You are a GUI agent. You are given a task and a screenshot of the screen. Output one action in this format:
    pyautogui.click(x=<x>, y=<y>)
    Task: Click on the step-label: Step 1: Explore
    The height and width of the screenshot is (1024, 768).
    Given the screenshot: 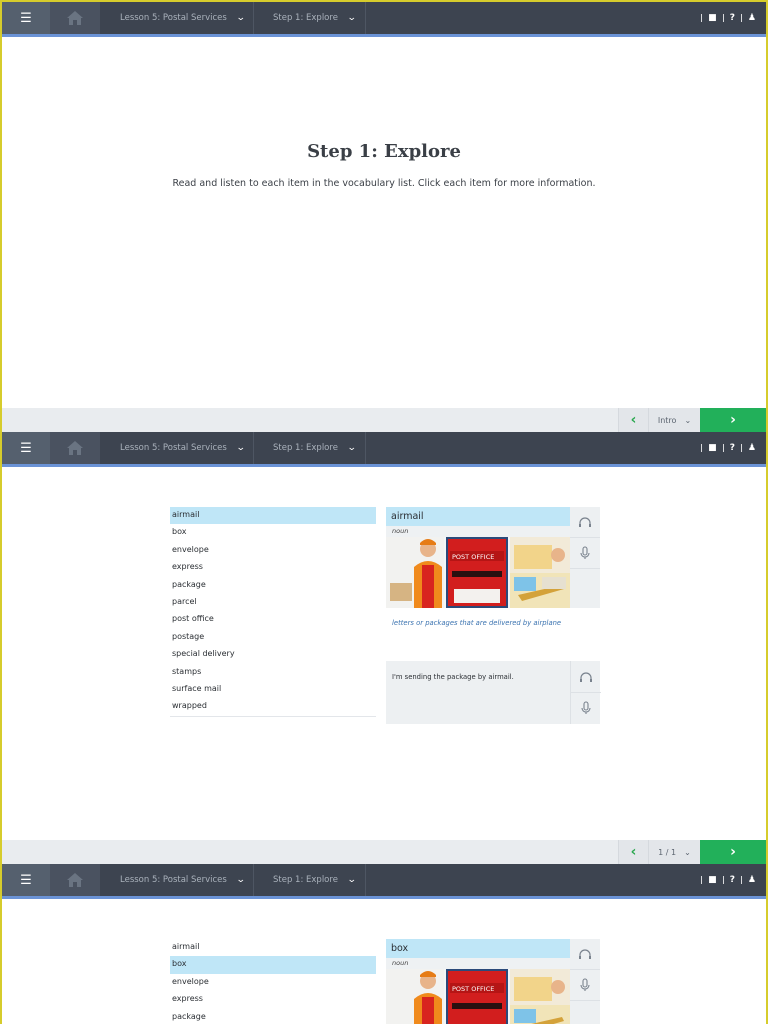 What is the action you would take?
    pyautogui.click(x=305, y=448)
    